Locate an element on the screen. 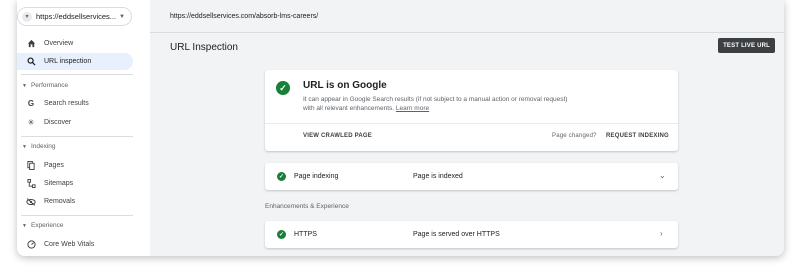  request-indexing-button: REQUEST INDEXING is located at coordinates (637, 136).